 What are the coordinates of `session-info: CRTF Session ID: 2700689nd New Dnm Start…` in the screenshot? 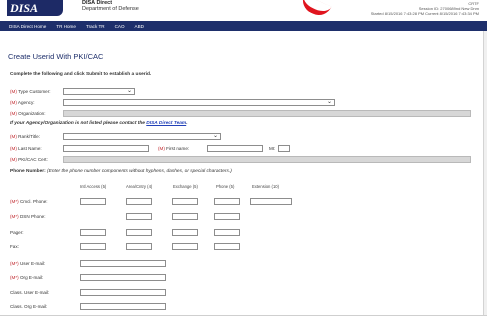 It's located at (425, 8).